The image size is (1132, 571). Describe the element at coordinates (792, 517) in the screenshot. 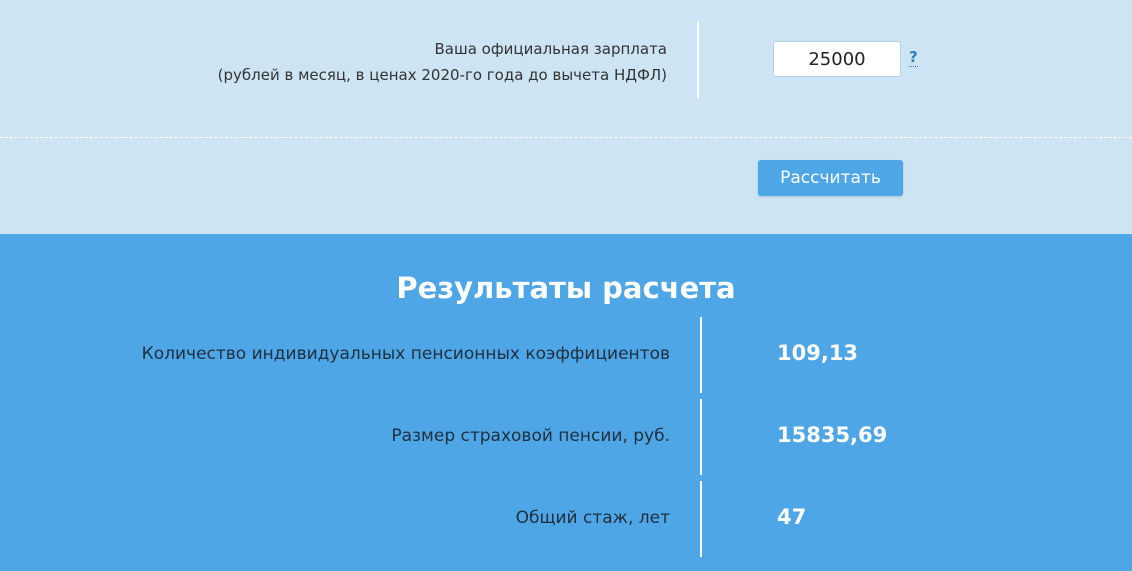

I see `result-value-experience: 47` at that location.